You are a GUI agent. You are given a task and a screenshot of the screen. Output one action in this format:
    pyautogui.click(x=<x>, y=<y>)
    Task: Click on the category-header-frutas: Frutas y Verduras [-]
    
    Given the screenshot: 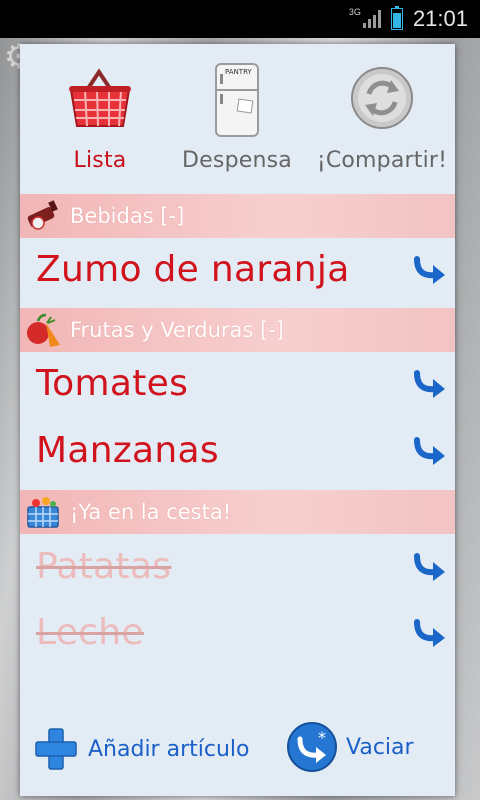 What is the action you would take?
    pyautogui.click(x=237, y=330)
    